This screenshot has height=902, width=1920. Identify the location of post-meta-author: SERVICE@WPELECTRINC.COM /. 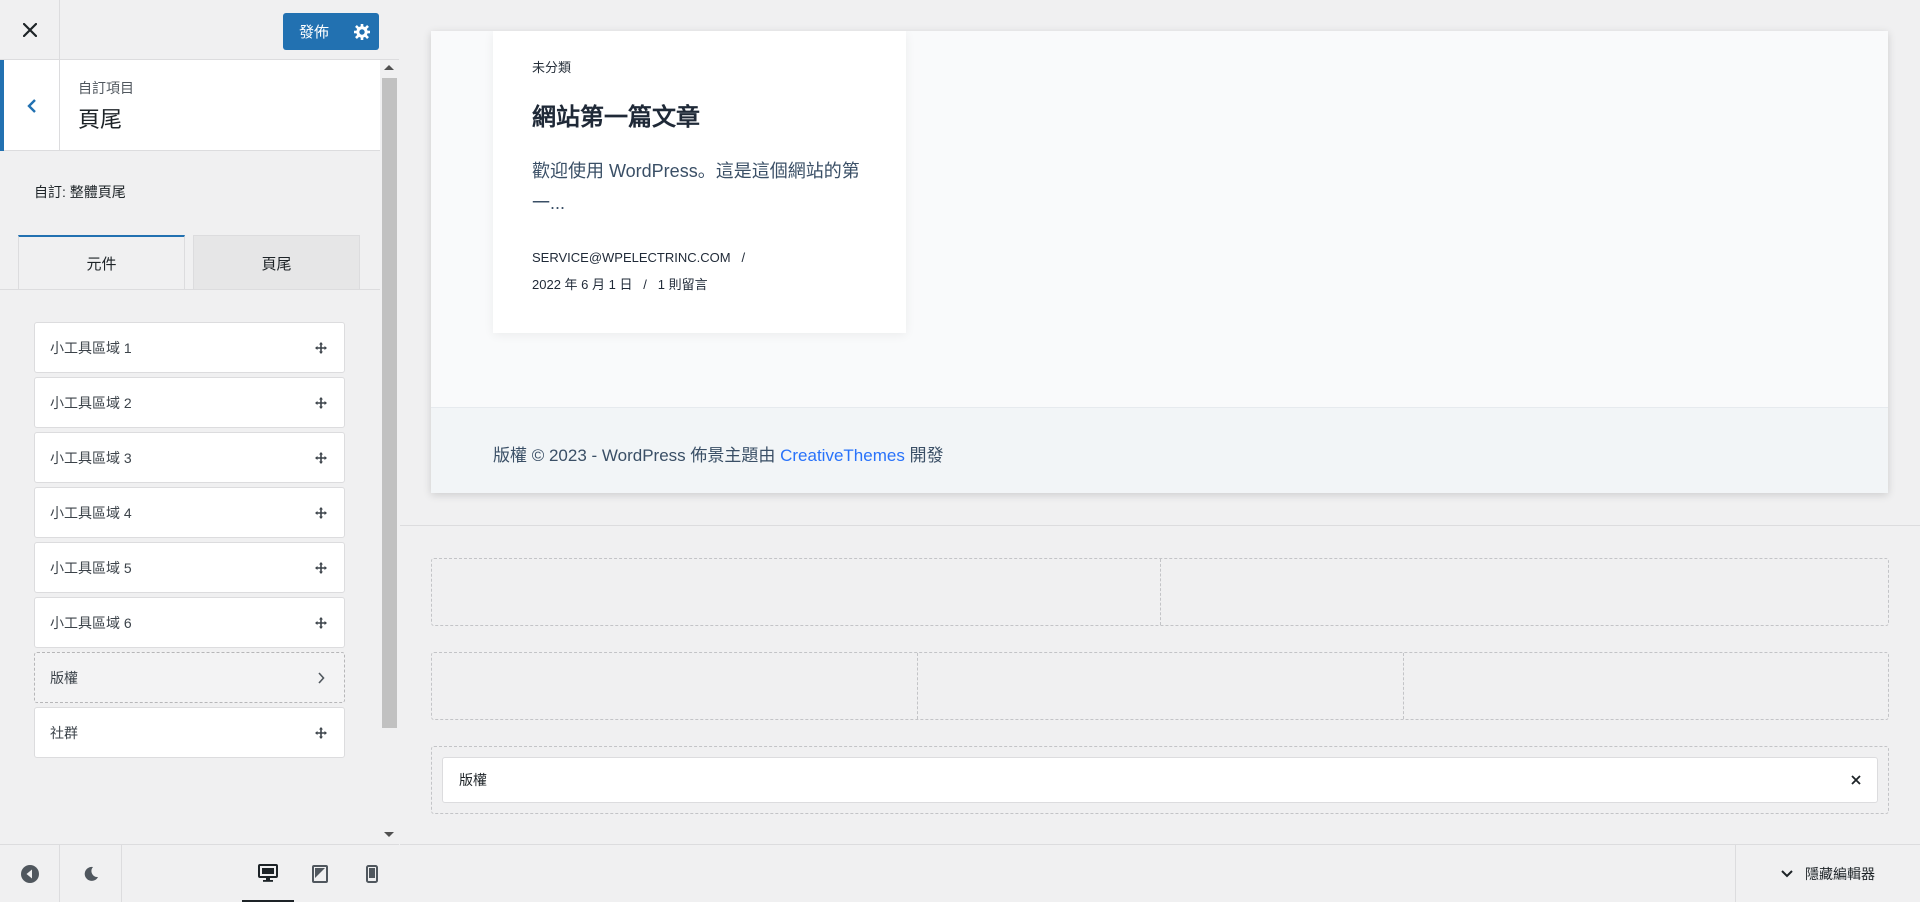
(638, 257).